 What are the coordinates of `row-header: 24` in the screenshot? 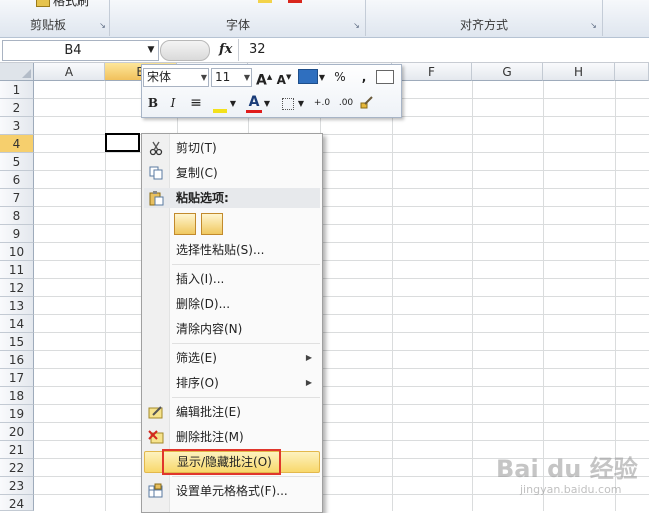 It's located at (17, 503).